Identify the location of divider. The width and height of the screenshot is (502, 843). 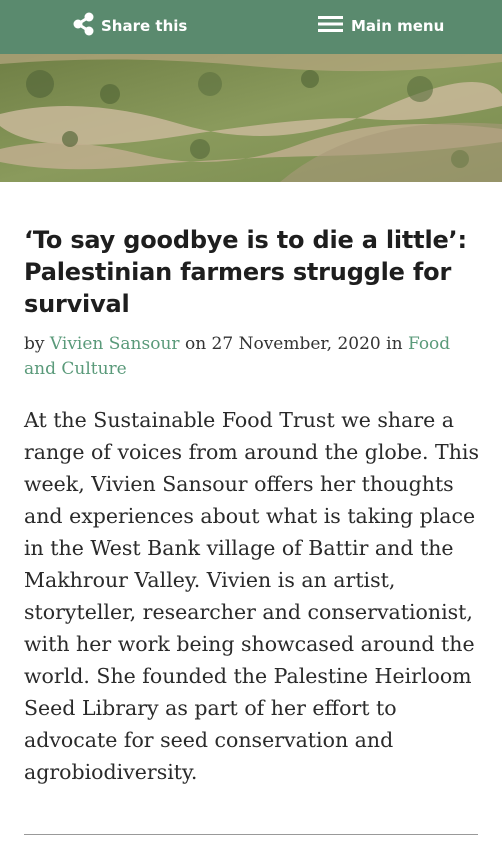
(251, 834).